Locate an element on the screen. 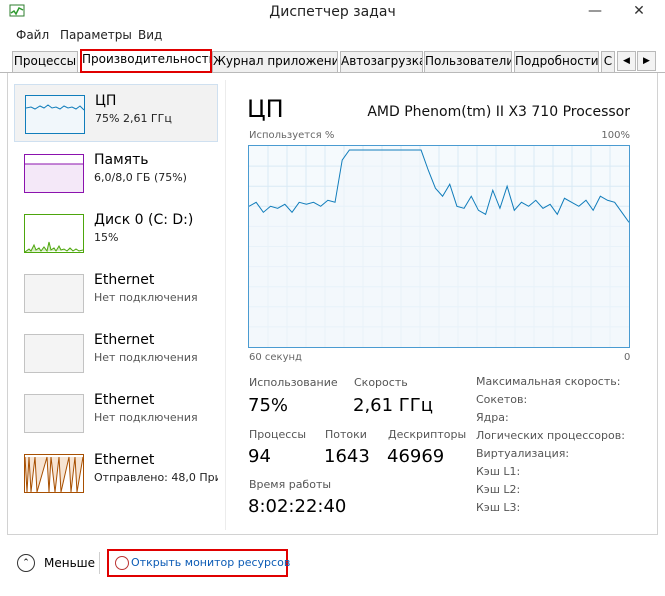 Image resolution: width=665 pixels, height=596 pixels. processes-label: Процессы is located at coordinates (278, 434).